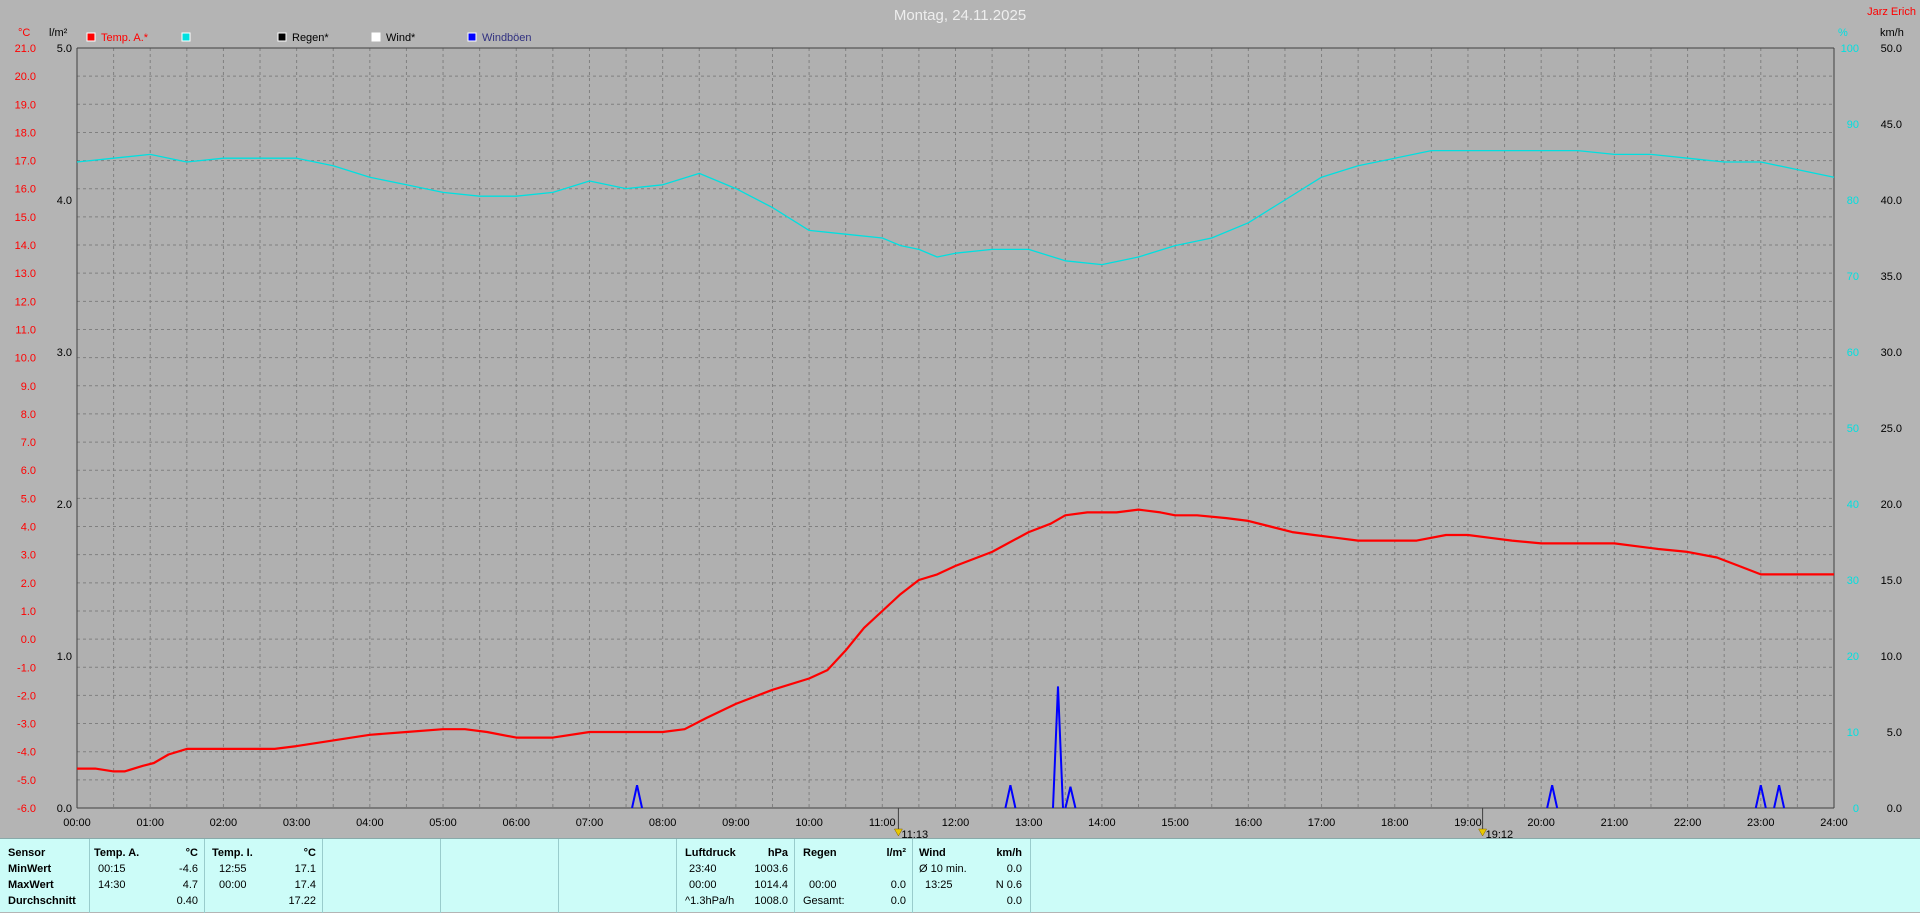 Image resolution: width=1920 pixels, height=913 pixels. What do you see at coordinates (24, 33) in the screenshot?
I see `temp-unit-label: °C` at bounding box center [24, 33].